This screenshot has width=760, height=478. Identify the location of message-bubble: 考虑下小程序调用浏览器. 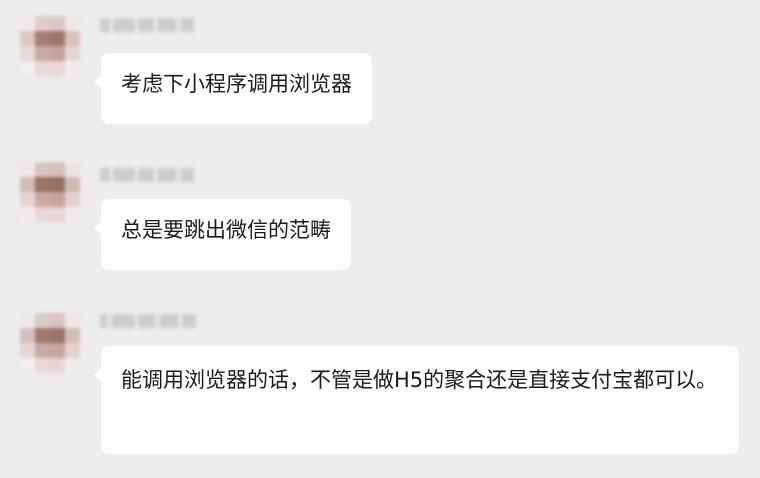
(233, 88).